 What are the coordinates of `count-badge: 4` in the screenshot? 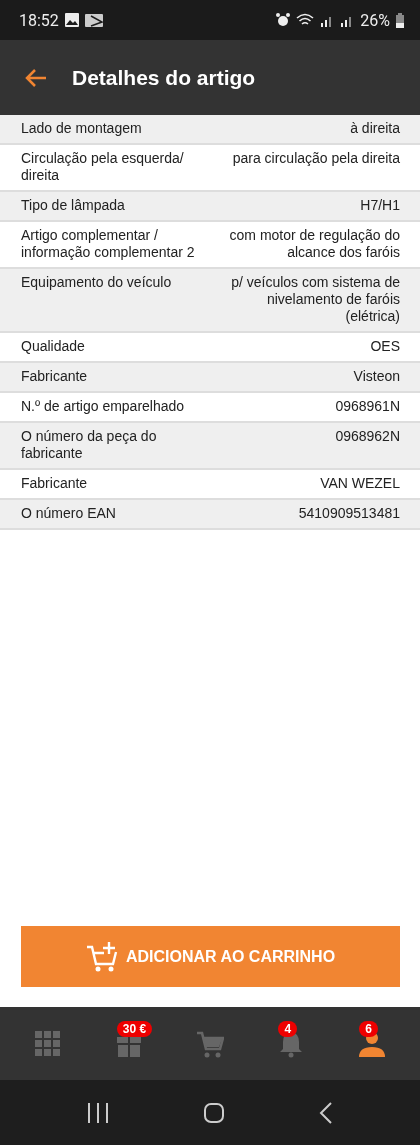 It's located at (288, 1028).